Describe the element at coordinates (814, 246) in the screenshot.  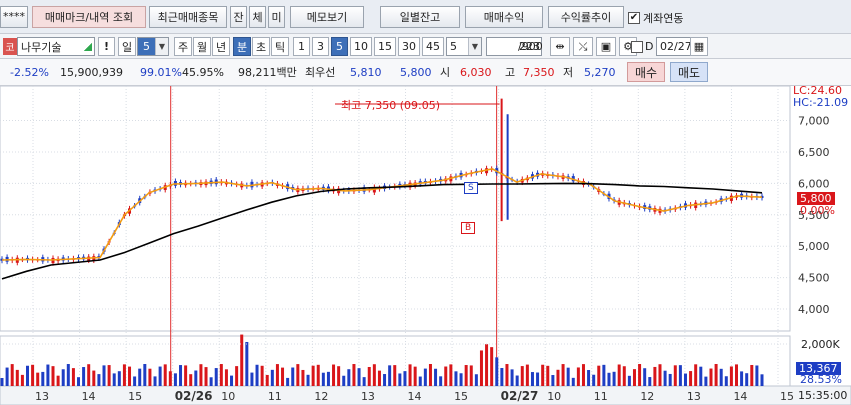
I see `y-tick-label: 5,000` at that location.